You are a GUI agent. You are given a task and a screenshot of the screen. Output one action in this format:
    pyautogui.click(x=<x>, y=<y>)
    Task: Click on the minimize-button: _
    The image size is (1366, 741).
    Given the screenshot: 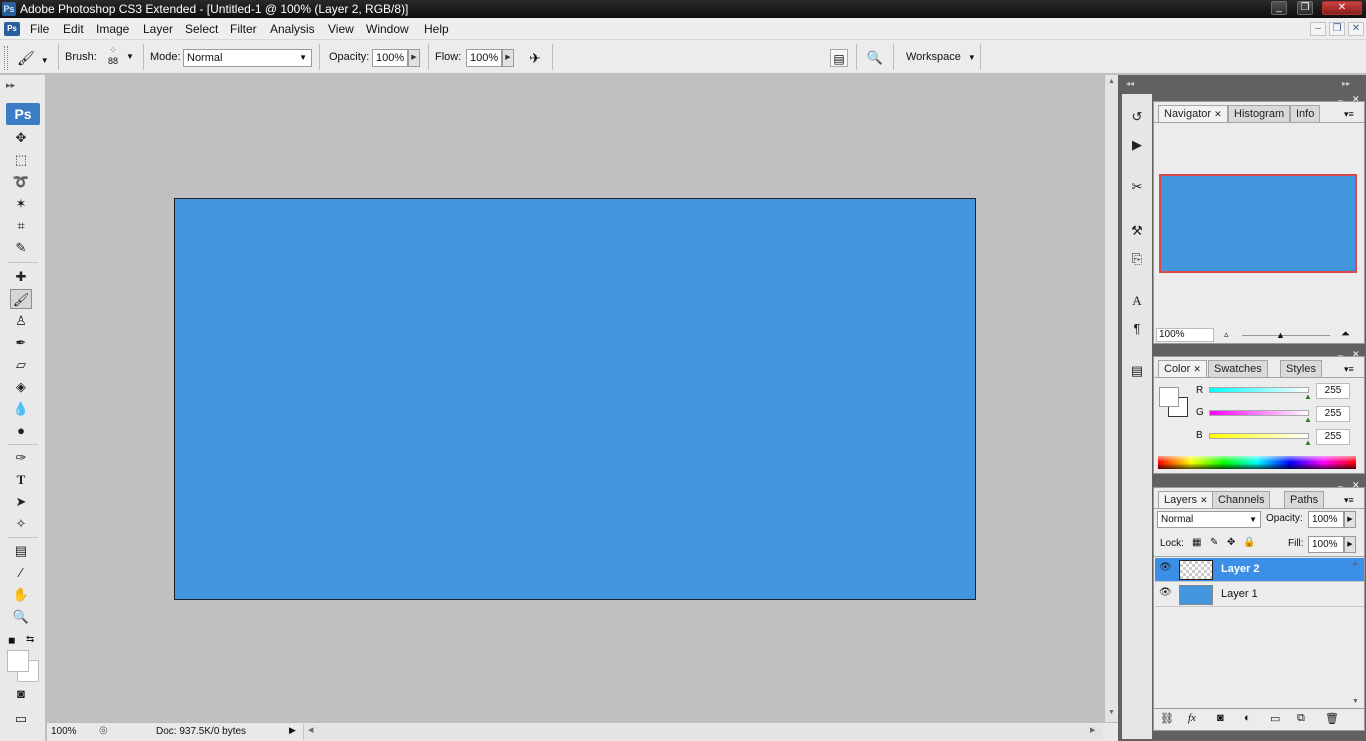 What is the action you would take?
    pyautogui.click(x=1279, y=8)
    